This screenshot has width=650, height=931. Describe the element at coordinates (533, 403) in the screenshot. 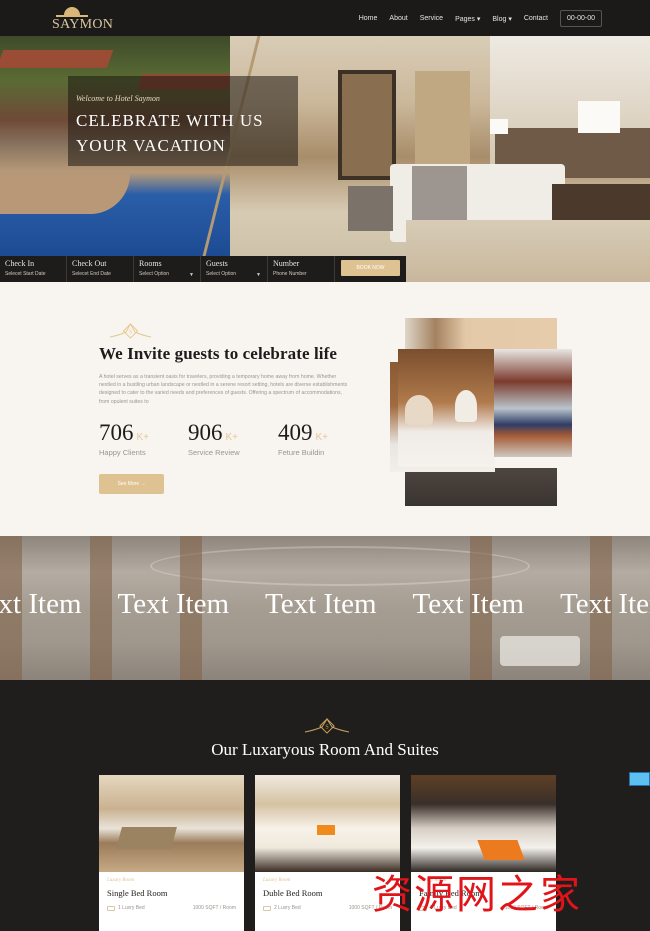

I see `collage-image-bedroom` at that location.